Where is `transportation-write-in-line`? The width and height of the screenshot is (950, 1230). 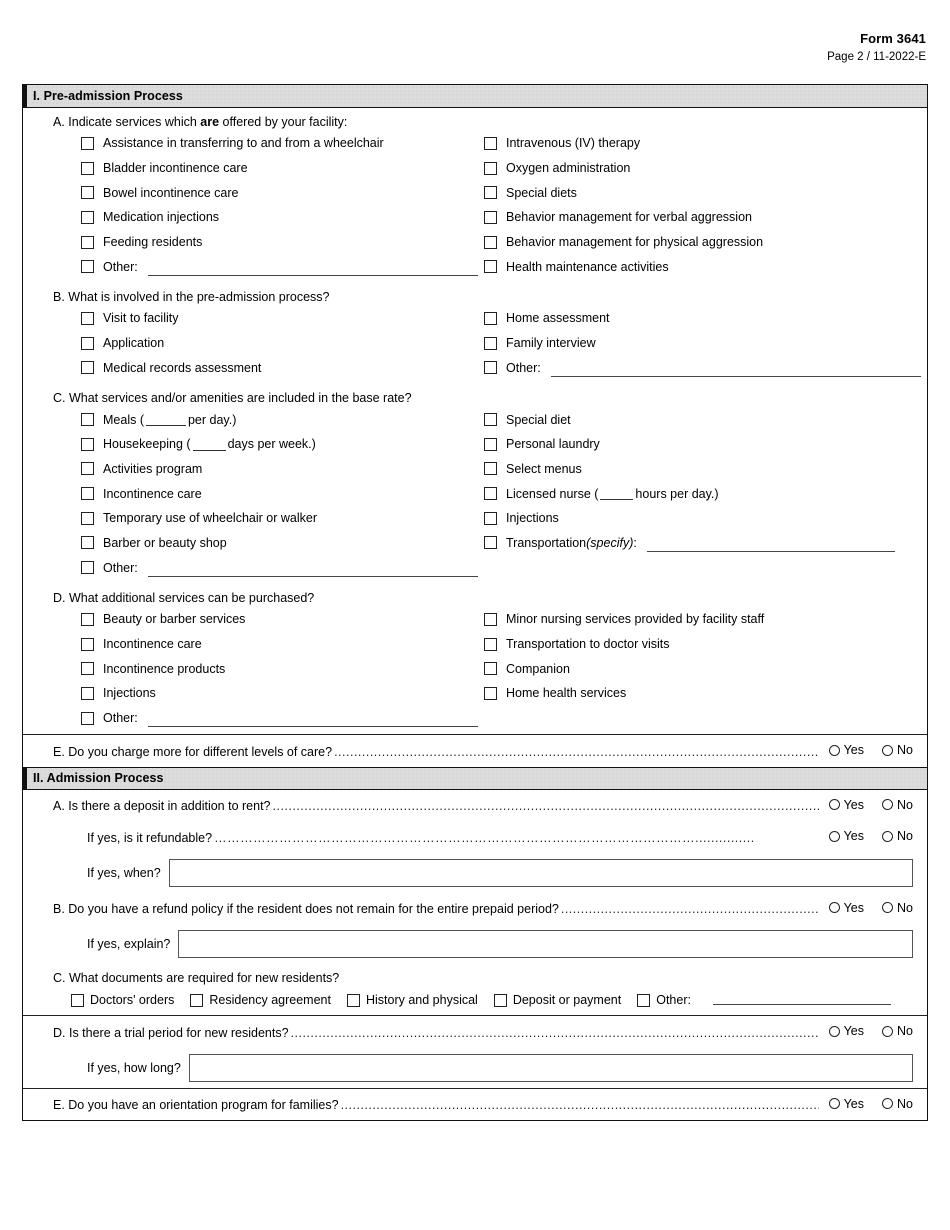 transportation-write-in-line is located at coordinates (770, 546).